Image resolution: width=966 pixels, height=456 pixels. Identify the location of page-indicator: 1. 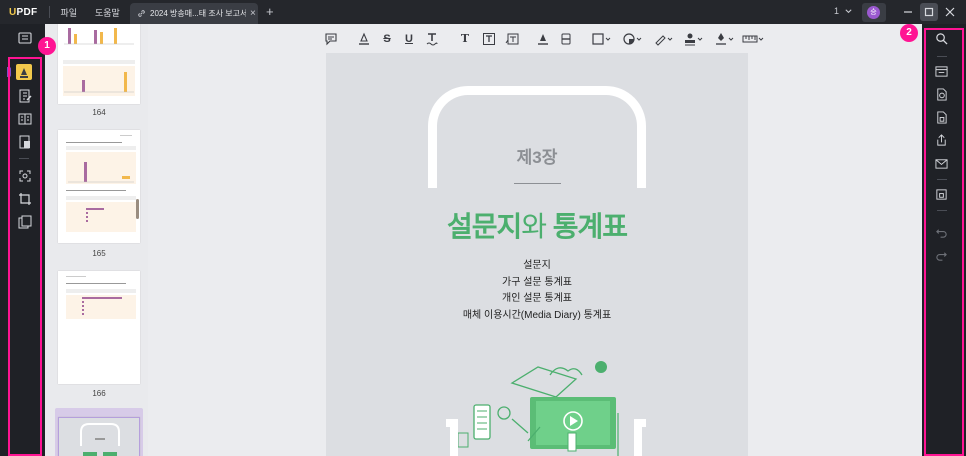
(837, 11).